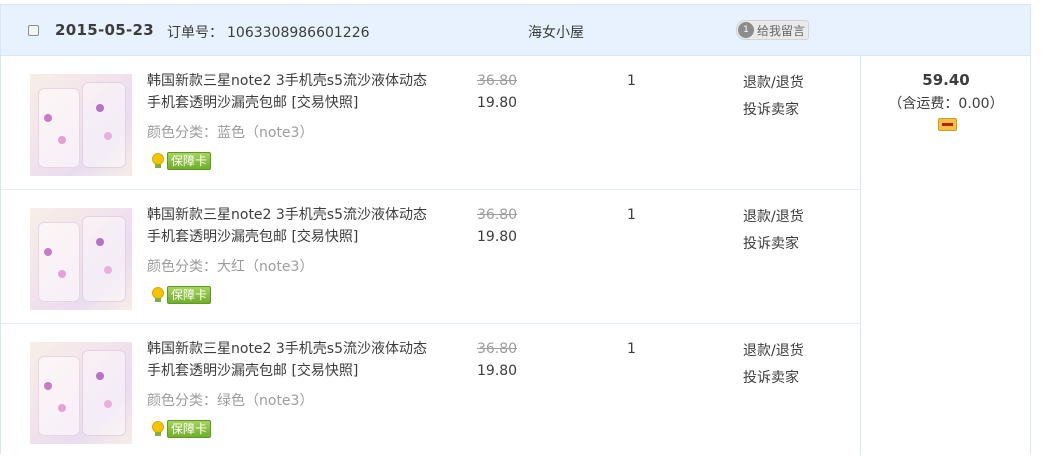  What do you see at coordinates (947, 124) in the screenshot?
I see `card-icon` at bounding box center [947, 124].